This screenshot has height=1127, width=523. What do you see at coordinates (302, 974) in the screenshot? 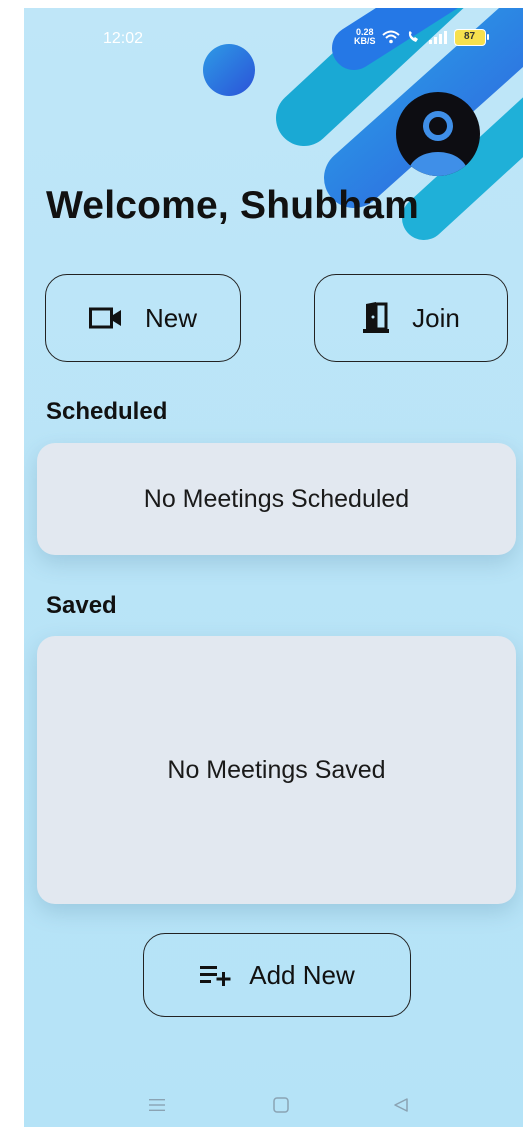
I see `add-new-label: Add New` at bounding box center [302, 974].